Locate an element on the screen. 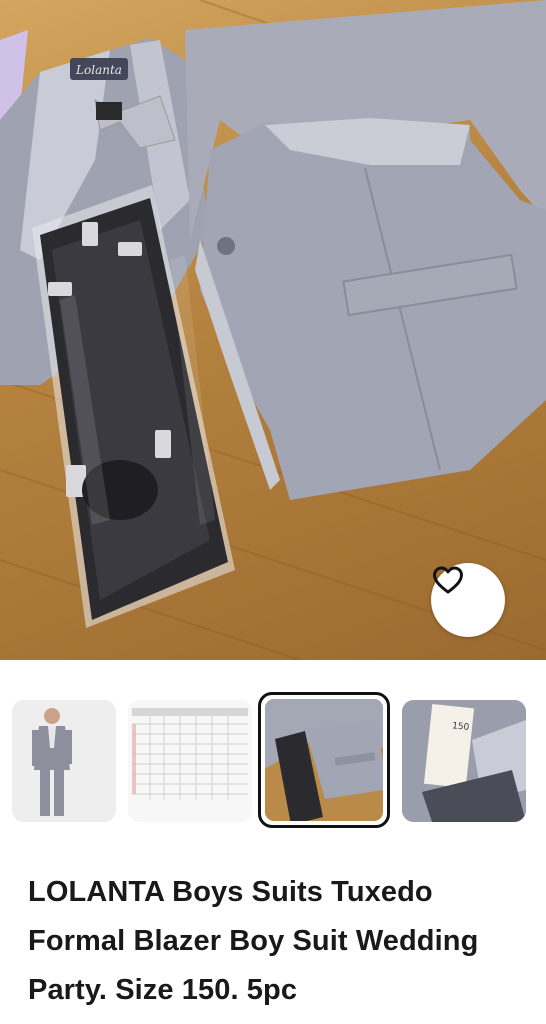 The image size is (546, 1024). thumbnail-size-chart is located at coordinates (190, 761).